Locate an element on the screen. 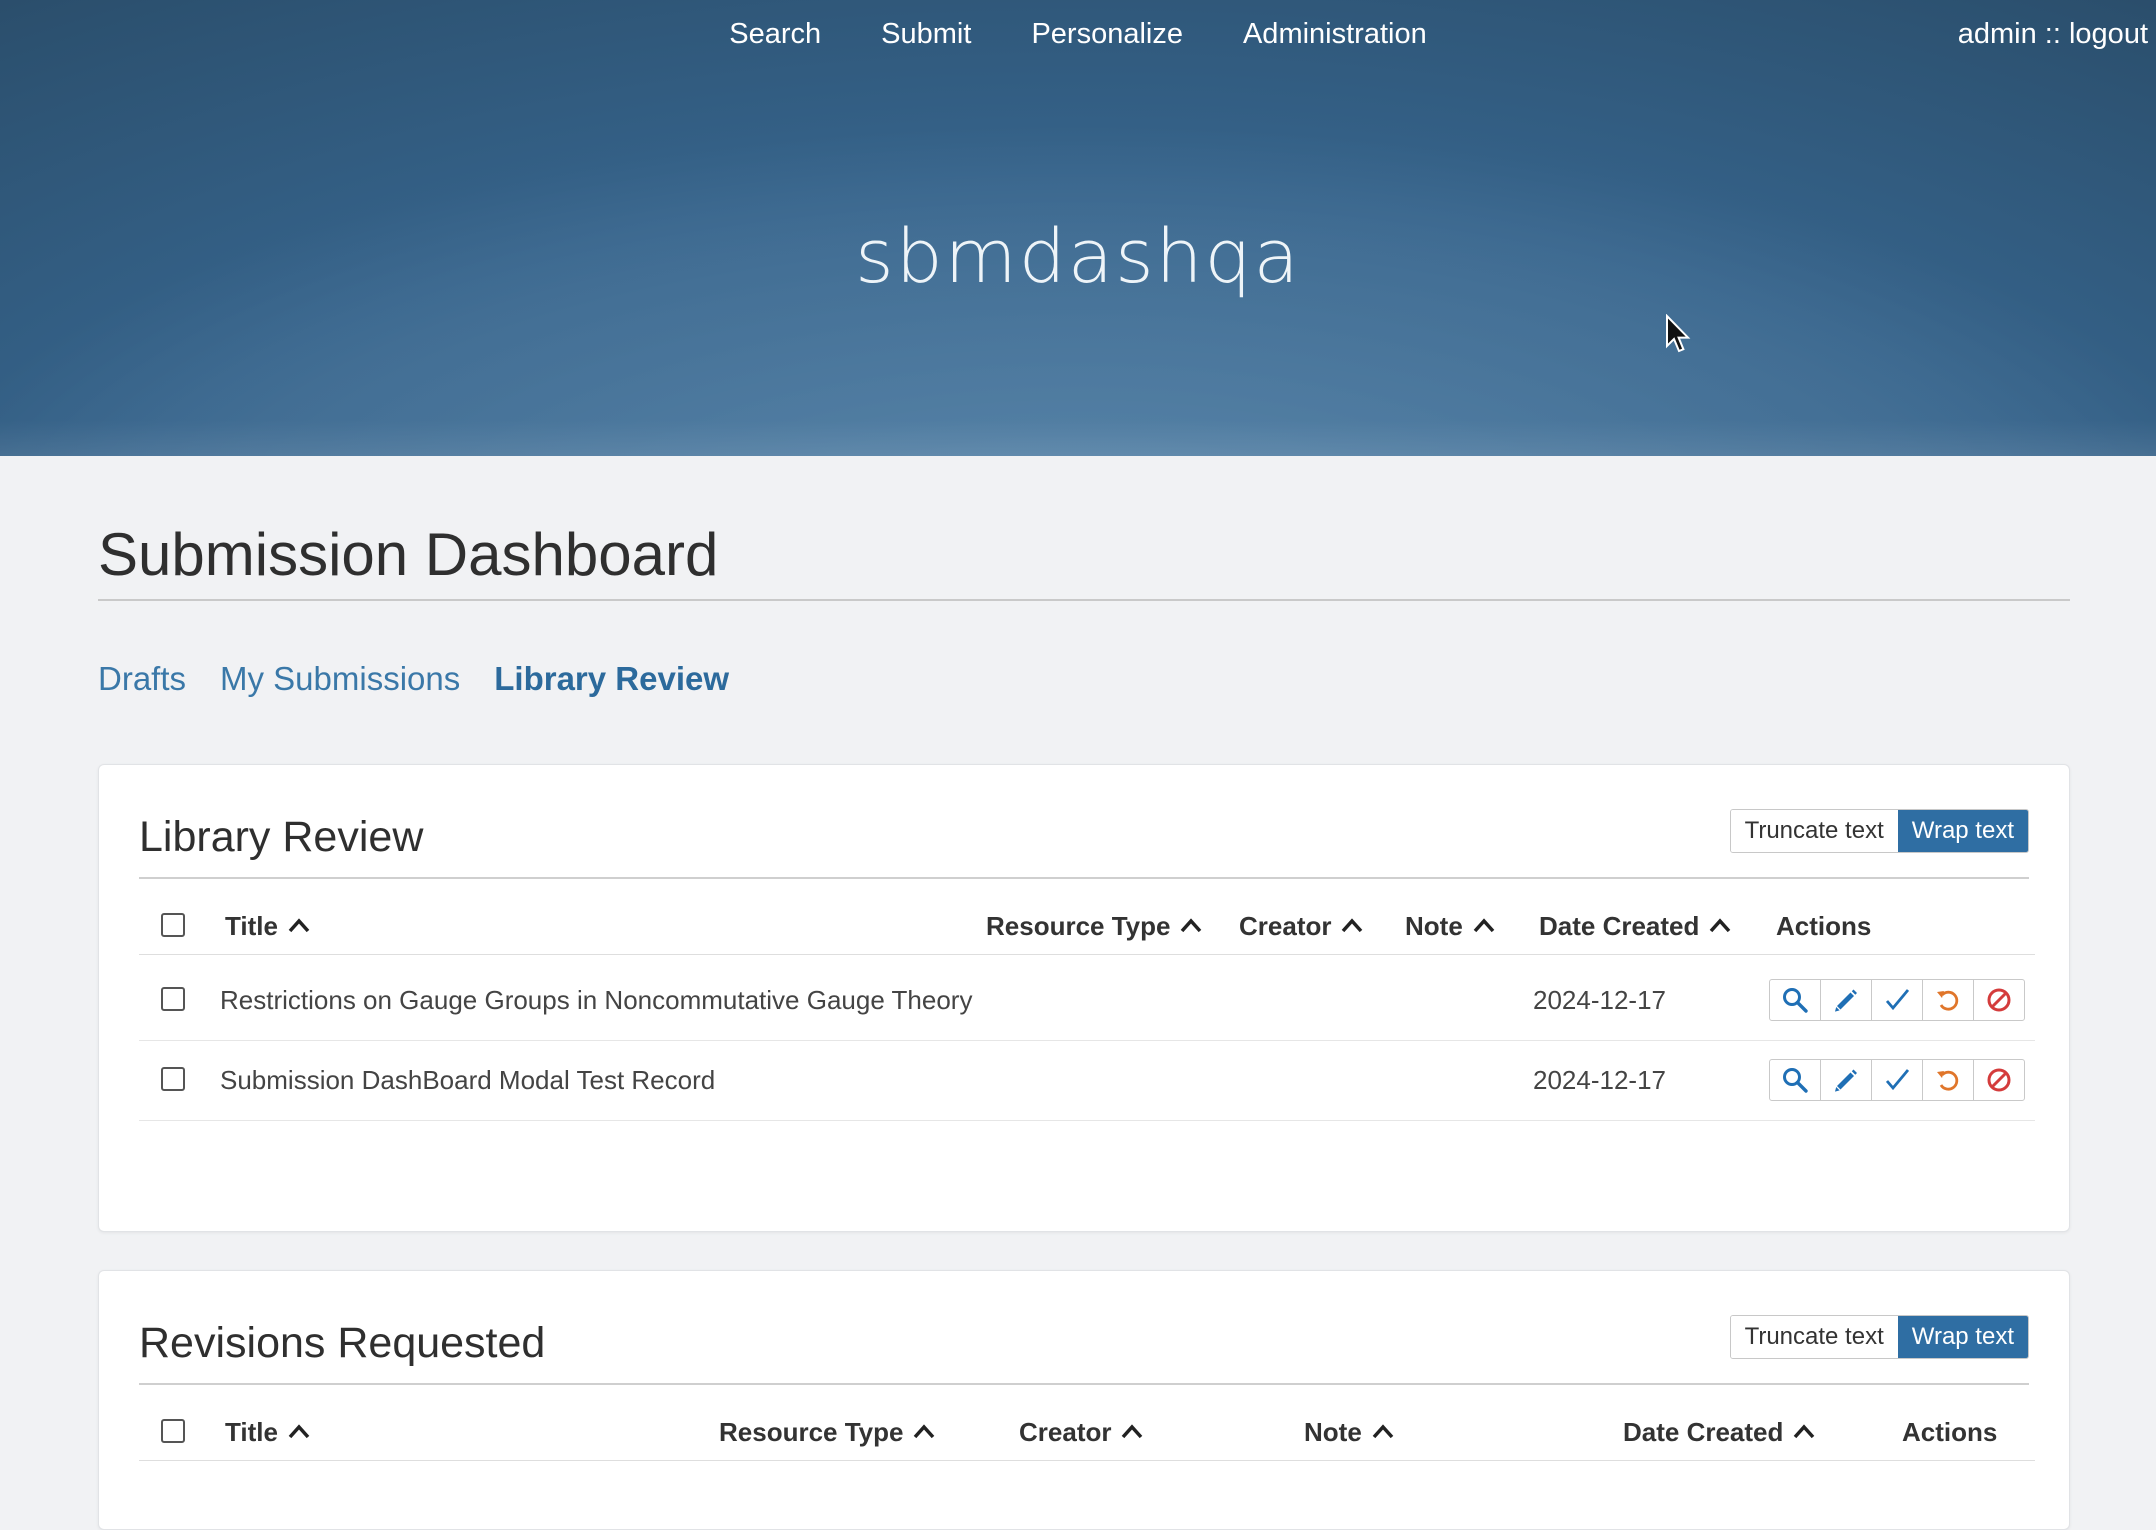  library-review-title: Library Review is located at coordinates (281, 837).